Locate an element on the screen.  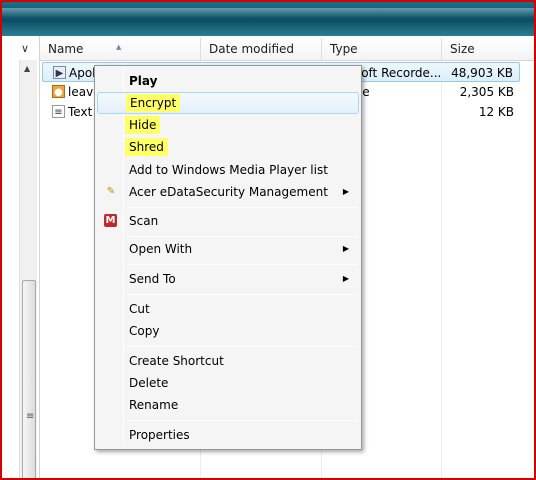
menu-item-properties: Properties is located at coordinates (228, 435).